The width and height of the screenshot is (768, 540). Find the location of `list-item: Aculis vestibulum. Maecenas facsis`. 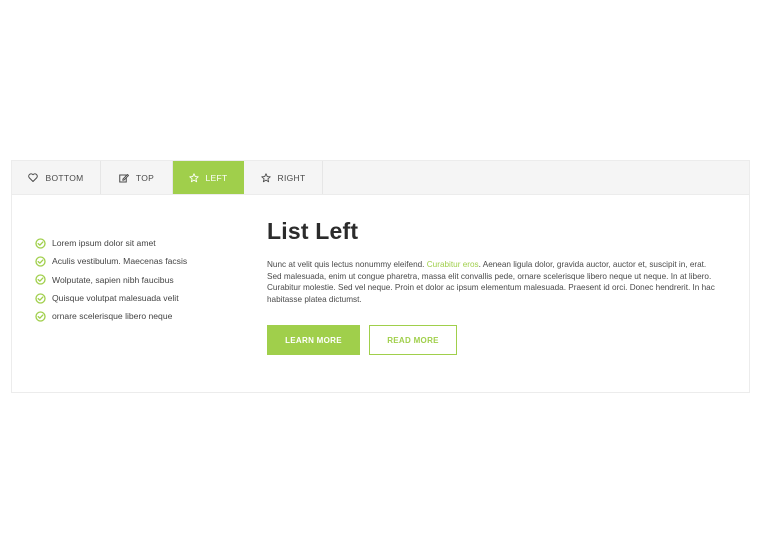

list-item: Aculis vestibulum. Maecenas facsis is located at coordinates (111, 261).